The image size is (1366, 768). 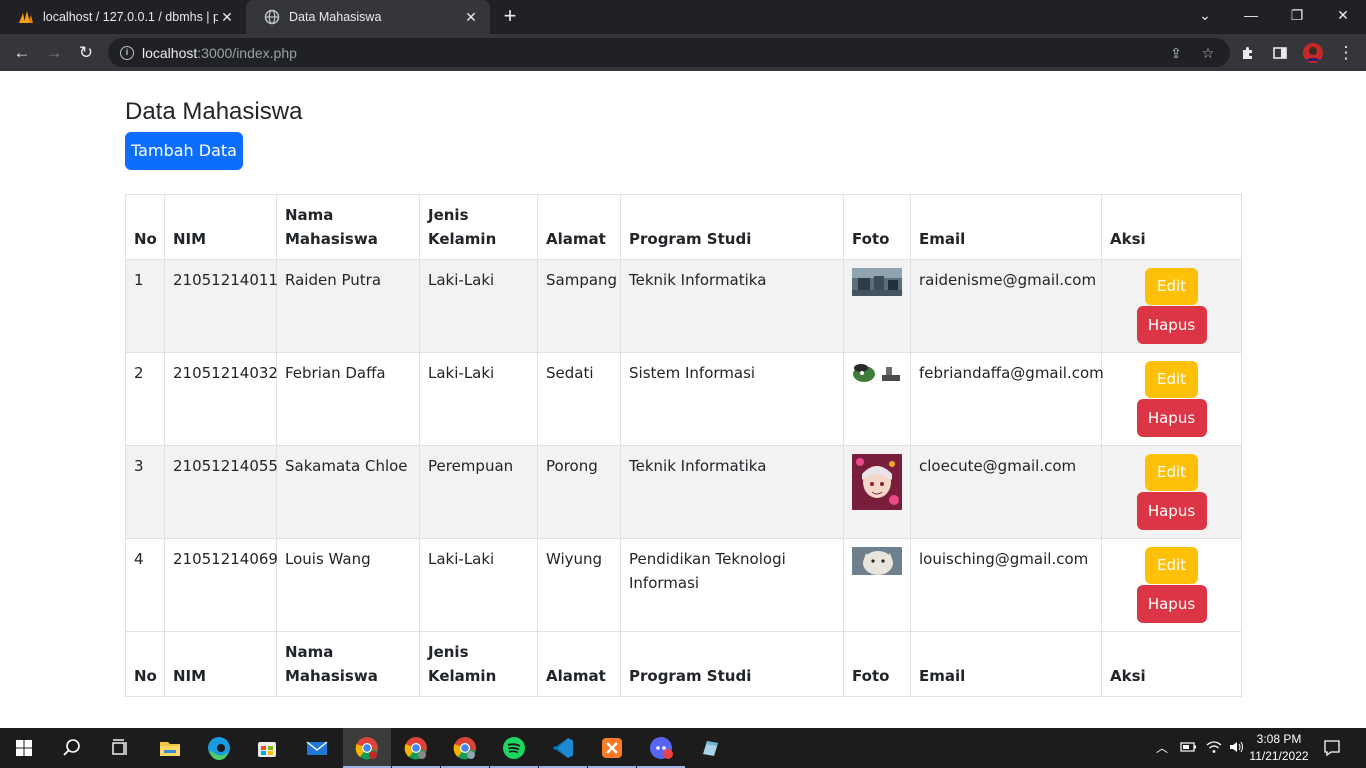 What do you see at coordinates (145, 492) in the screenshot?
I see `cell-no: 3` at bounding box center [145, 492].